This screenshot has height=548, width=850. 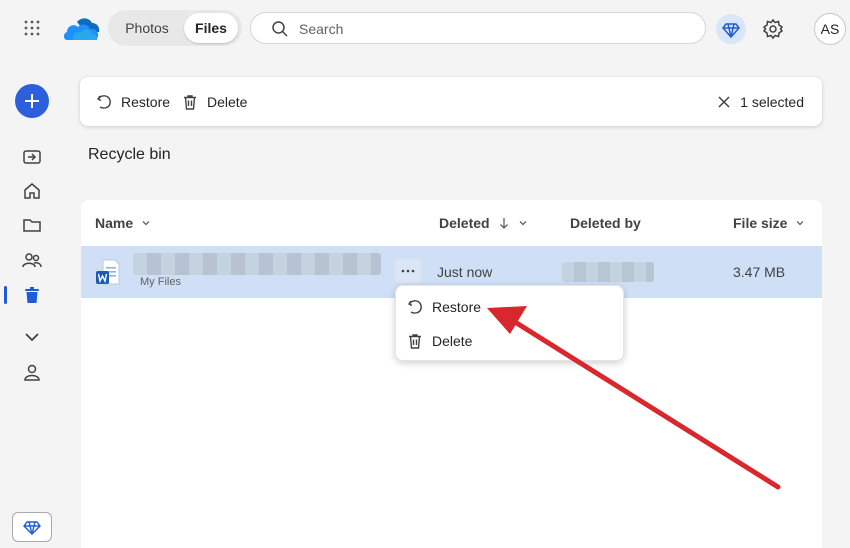 What do you see at coordinates (32, 101) in the screenshot?
I see `create-new-button` at bounding box center [32, 101].